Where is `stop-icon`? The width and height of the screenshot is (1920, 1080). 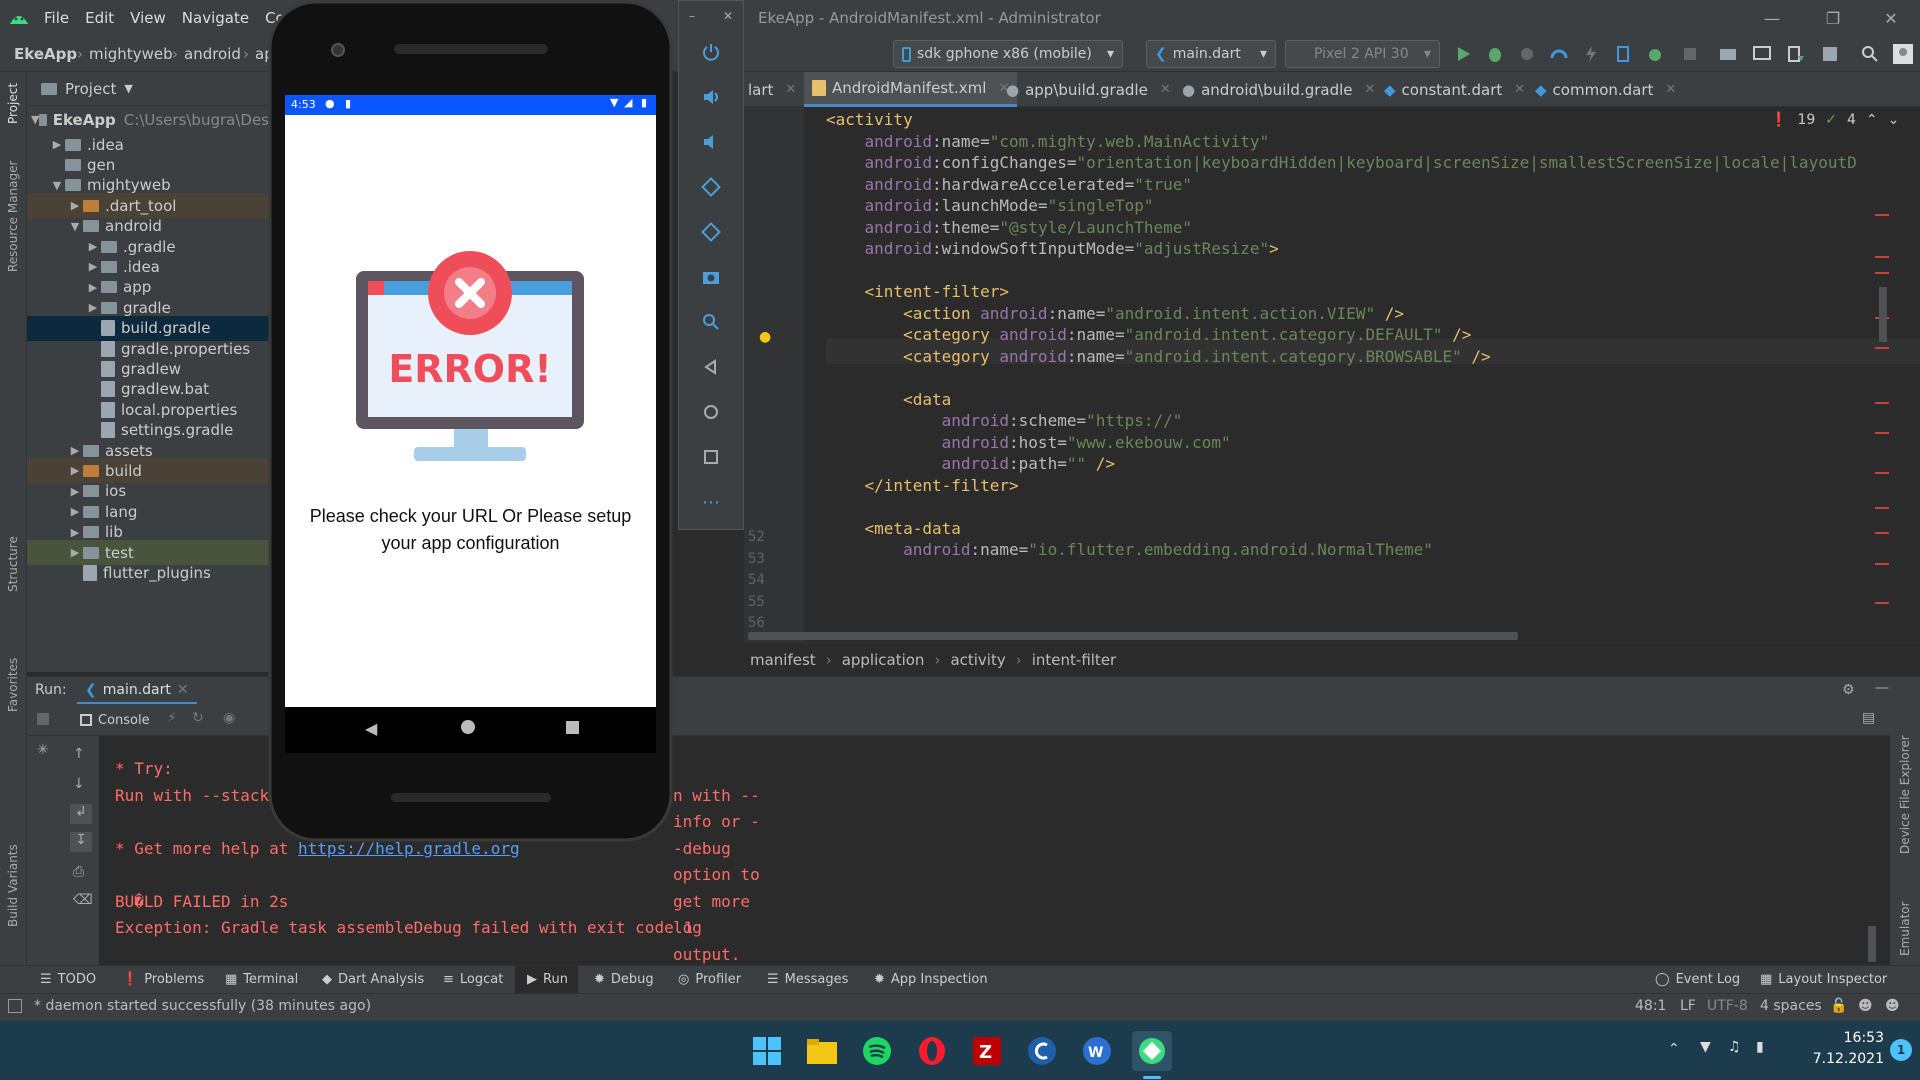
stop-icon is located at coordinates (1690, 54).